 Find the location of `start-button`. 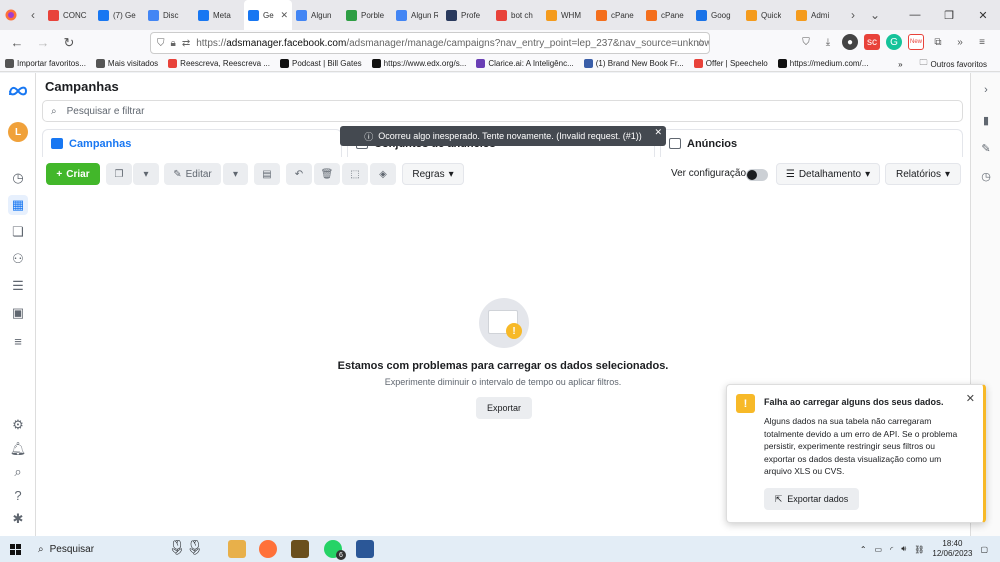

start-button is located at coordinates (15, 549).